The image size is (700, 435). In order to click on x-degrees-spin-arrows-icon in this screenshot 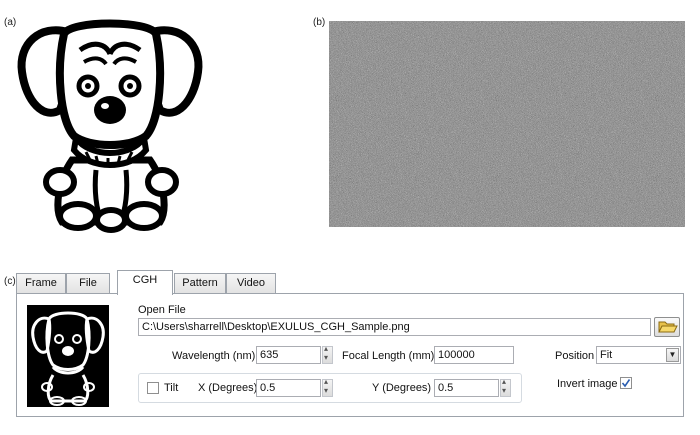, I will do `click(327, 387)`.